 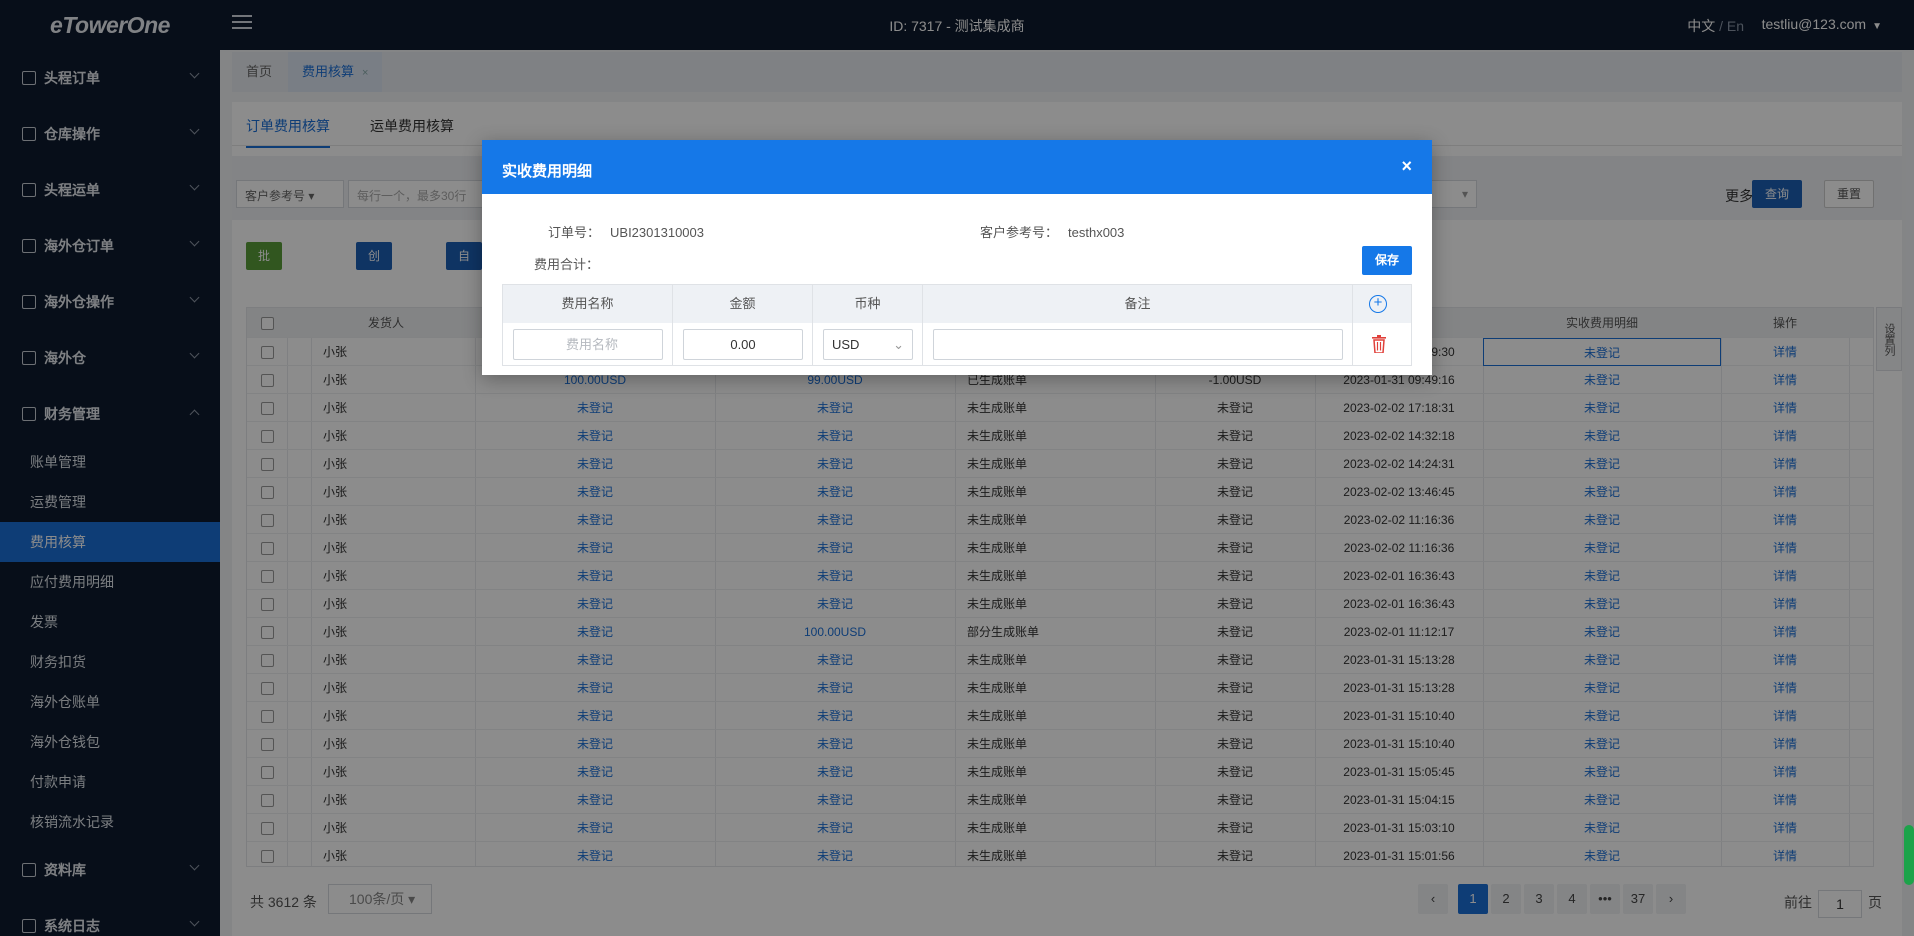 I want to click on customer-ref-label: 客户参考号：, so click(x=1019, y=232).